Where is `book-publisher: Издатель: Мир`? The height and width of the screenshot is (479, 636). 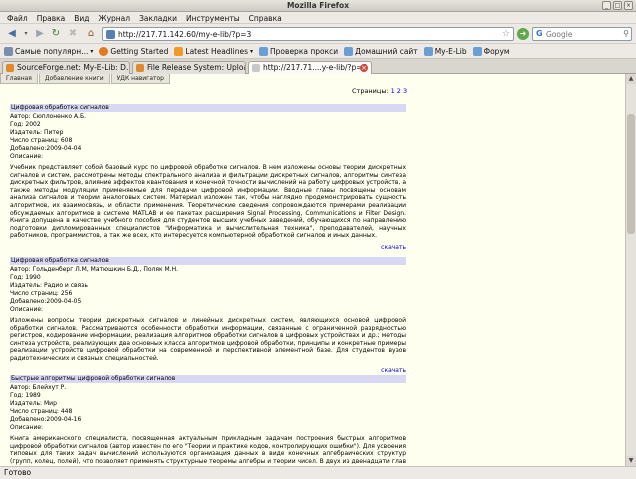
book-publisher: Издатель: Мир is located at coordinates (33, 403).